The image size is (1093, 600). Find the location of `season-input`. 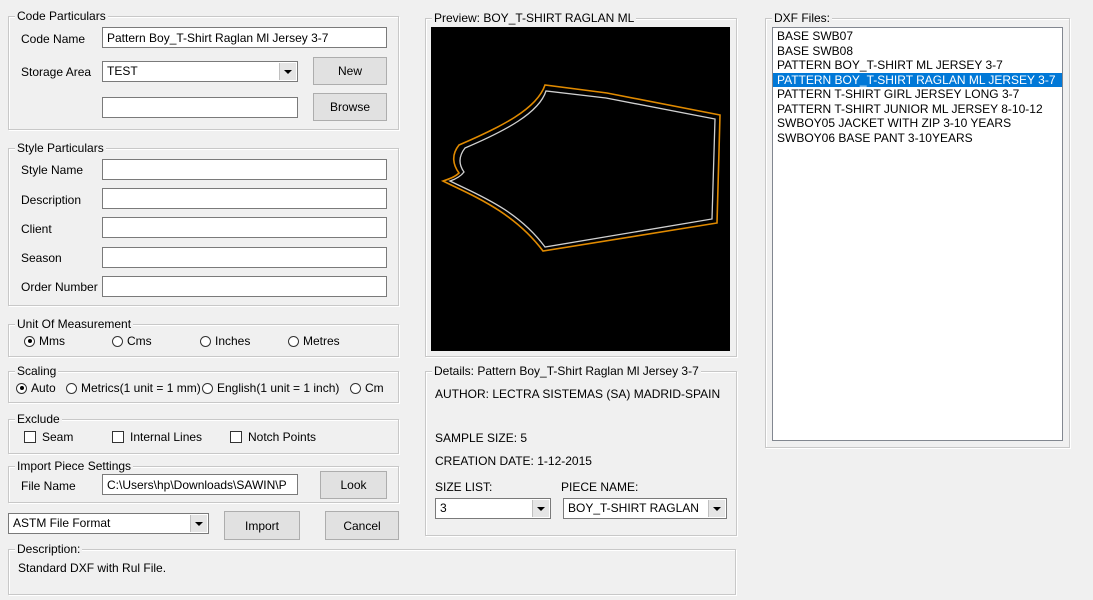

season-input is located at coordinates (244, 257).